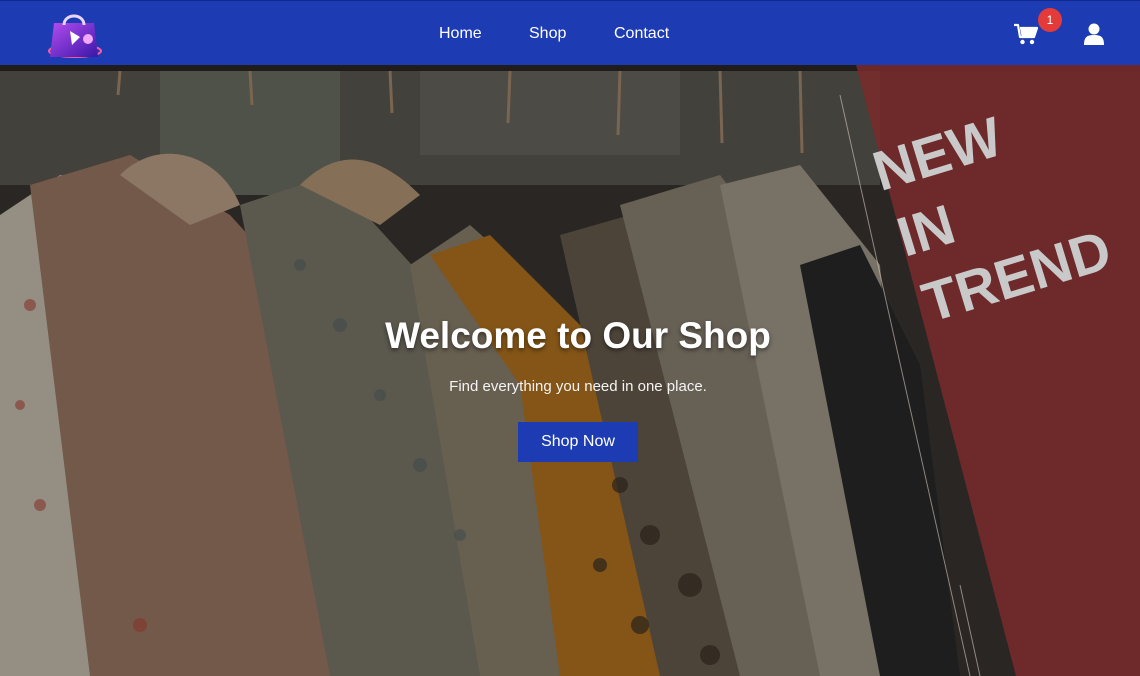 Image resolution: width=1140 pixels, height=676 pixels. I want to click on nav-link-home: Home, so click(460, 34).